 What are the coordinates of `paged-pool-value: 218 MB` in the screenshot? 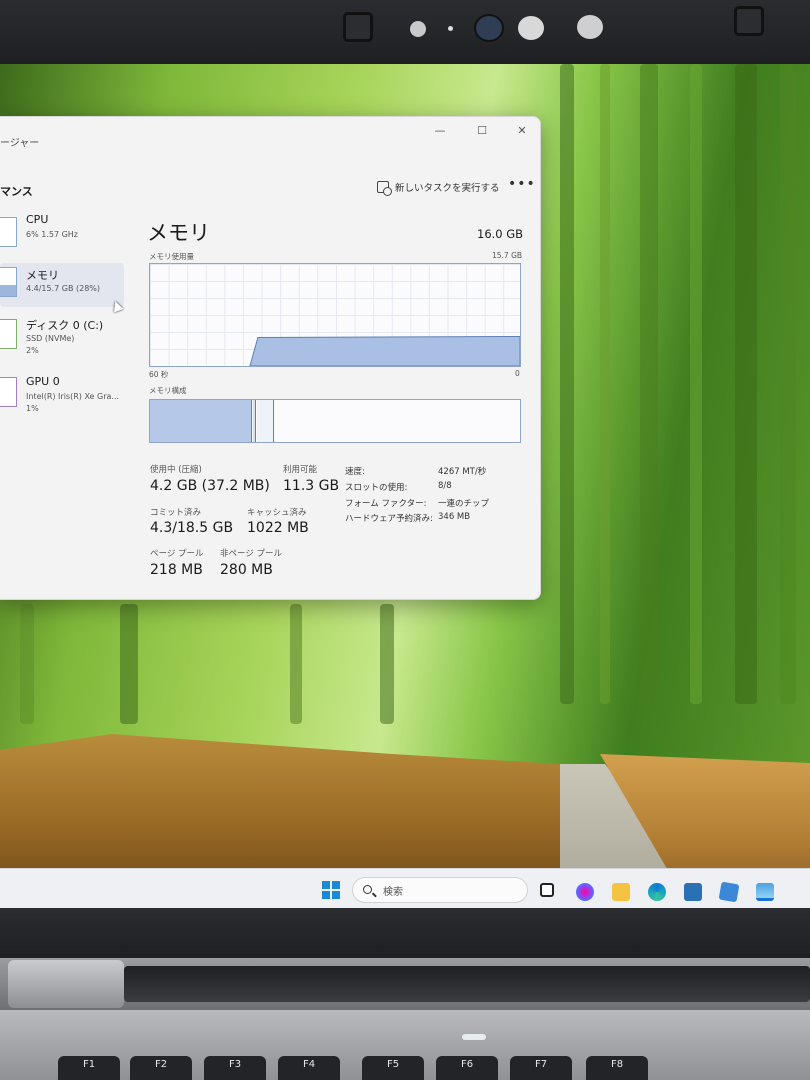 It's located at (176, 570).